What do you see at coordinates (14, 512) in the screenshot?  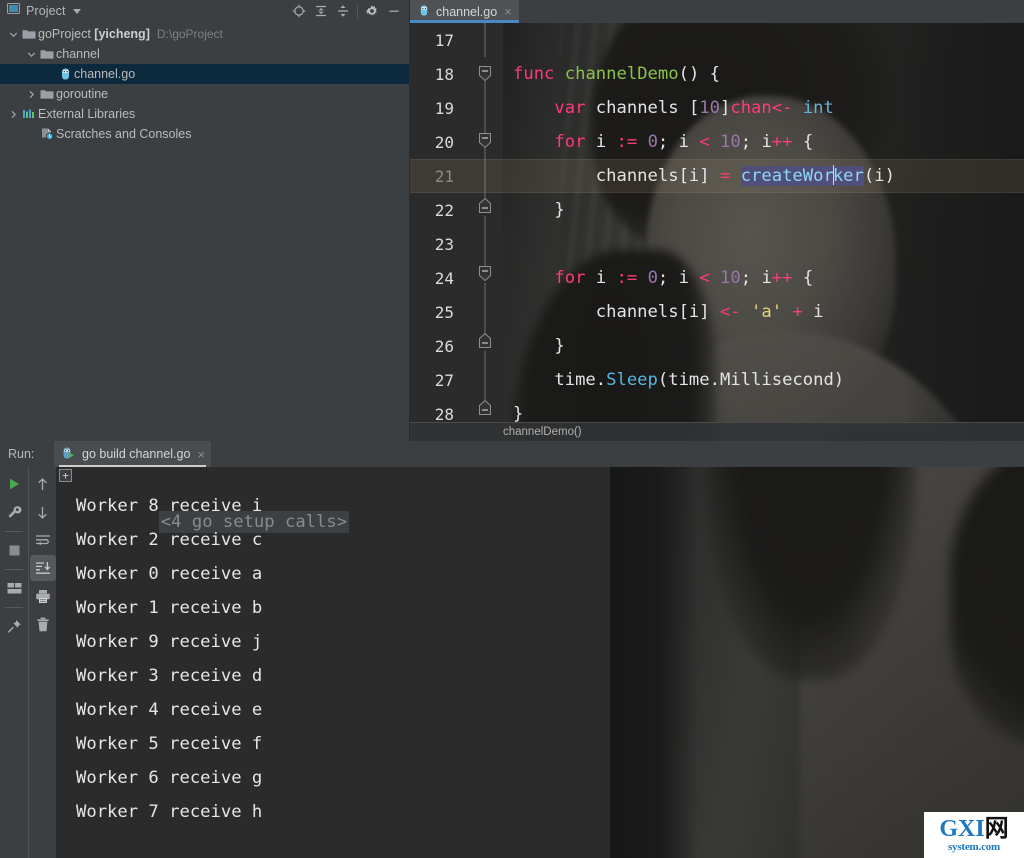 I see `settings-wrench-button` at bounding box center [14, 512].